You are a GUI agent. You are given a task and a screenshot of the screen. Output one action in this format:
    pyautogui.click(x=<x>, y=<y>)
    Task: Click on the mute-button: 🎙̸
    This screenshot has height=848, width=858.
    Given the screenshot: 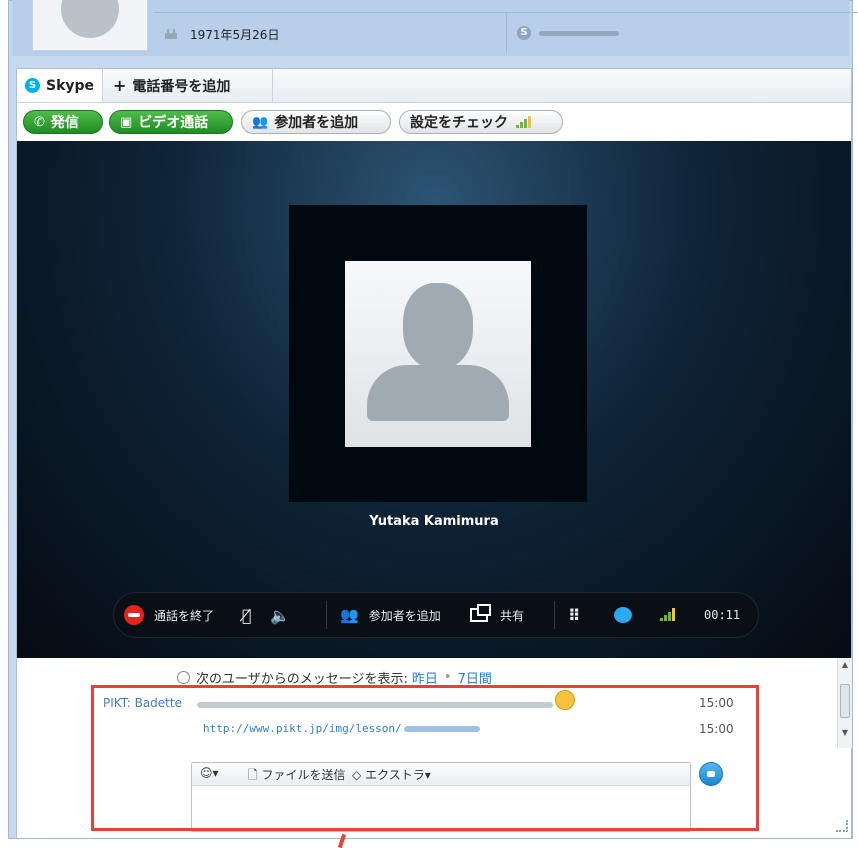 What is the action you would take?
    pyautogui.click(x=247, y=615)
    